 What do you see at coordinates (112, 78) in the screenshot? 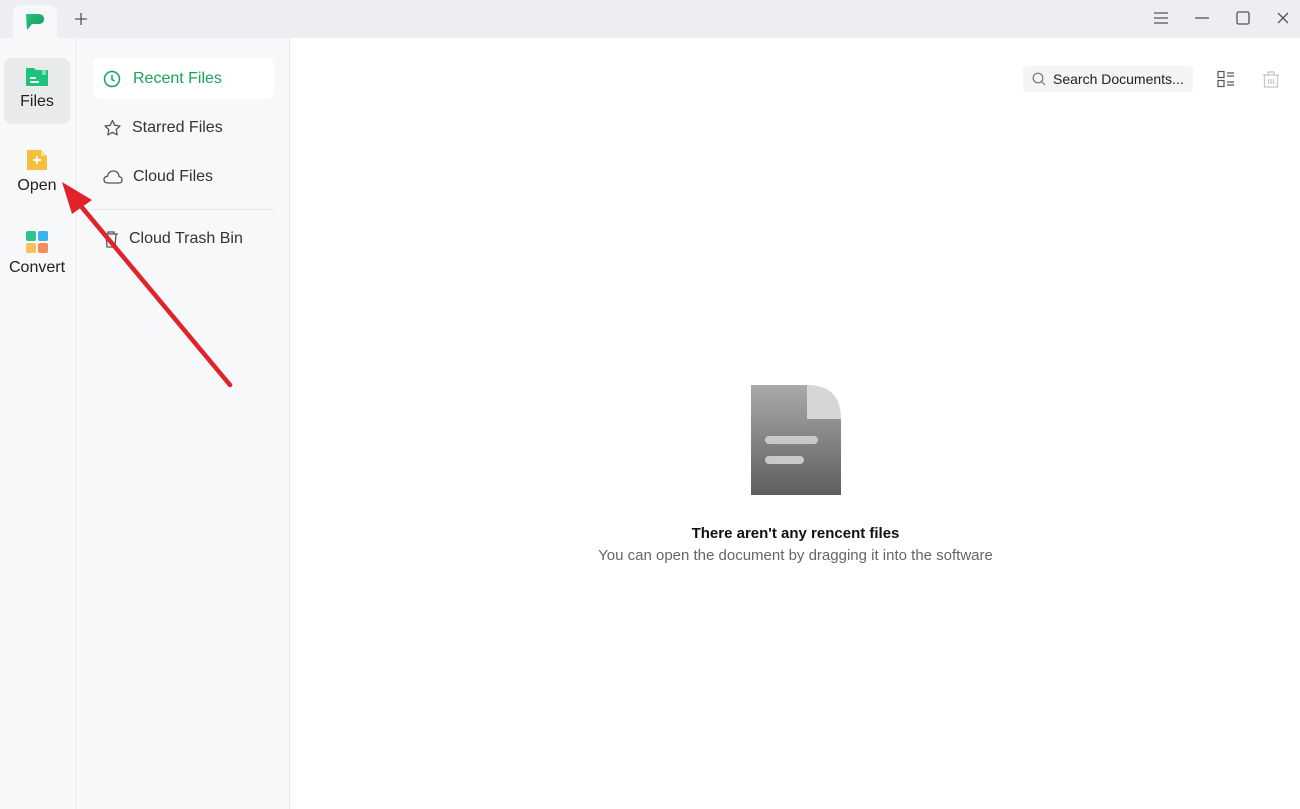
I see `clock-icon` at bounding box center [112, 78].